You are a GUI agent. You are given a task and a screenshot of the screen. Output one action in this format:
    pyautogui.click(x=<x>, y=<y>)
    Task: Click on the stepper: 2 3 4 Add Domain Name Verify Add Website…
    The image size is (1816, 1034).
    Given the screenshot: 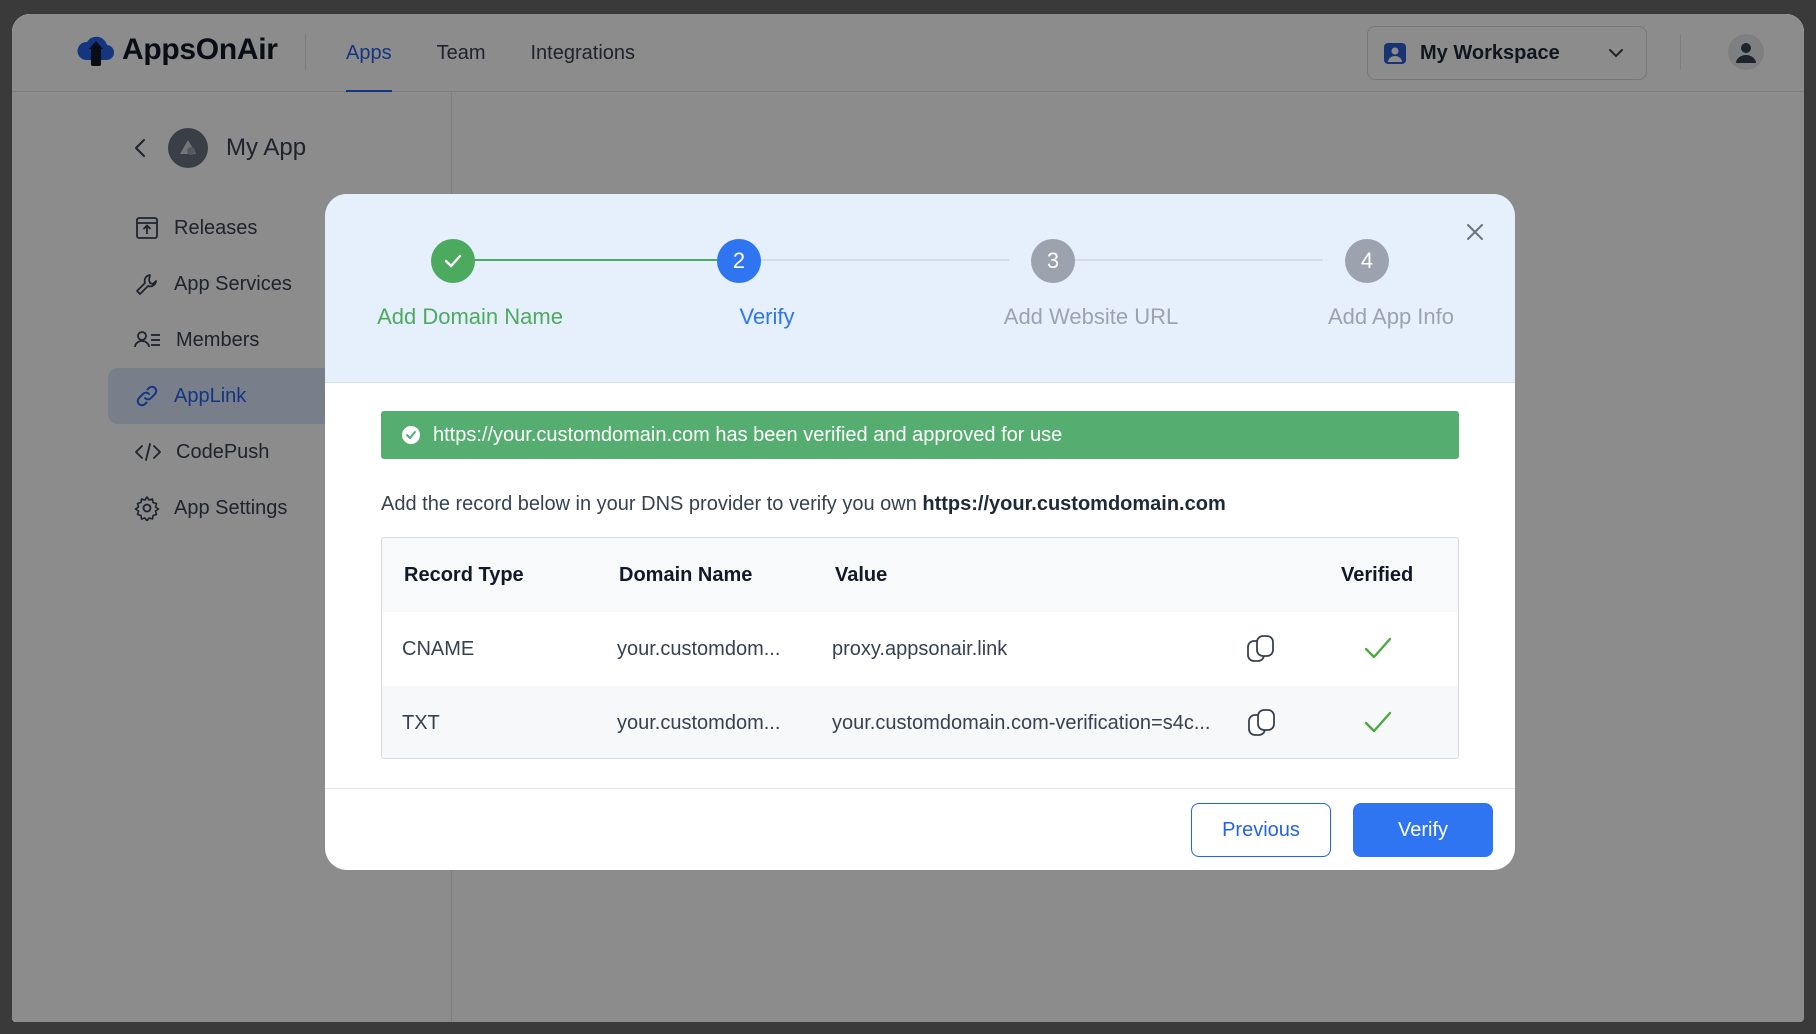 What is the action you would take?
    pyautogui.click(x=920, y=288)
    